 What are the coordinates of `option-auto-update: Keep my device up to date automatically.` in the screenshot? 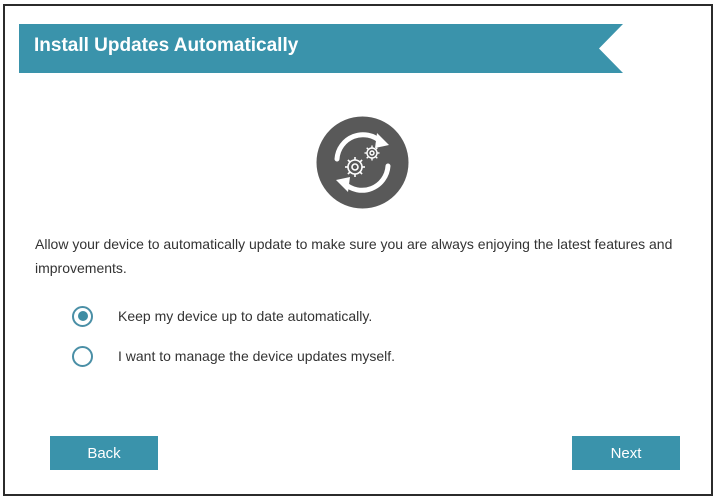 It's located at (222, 316).